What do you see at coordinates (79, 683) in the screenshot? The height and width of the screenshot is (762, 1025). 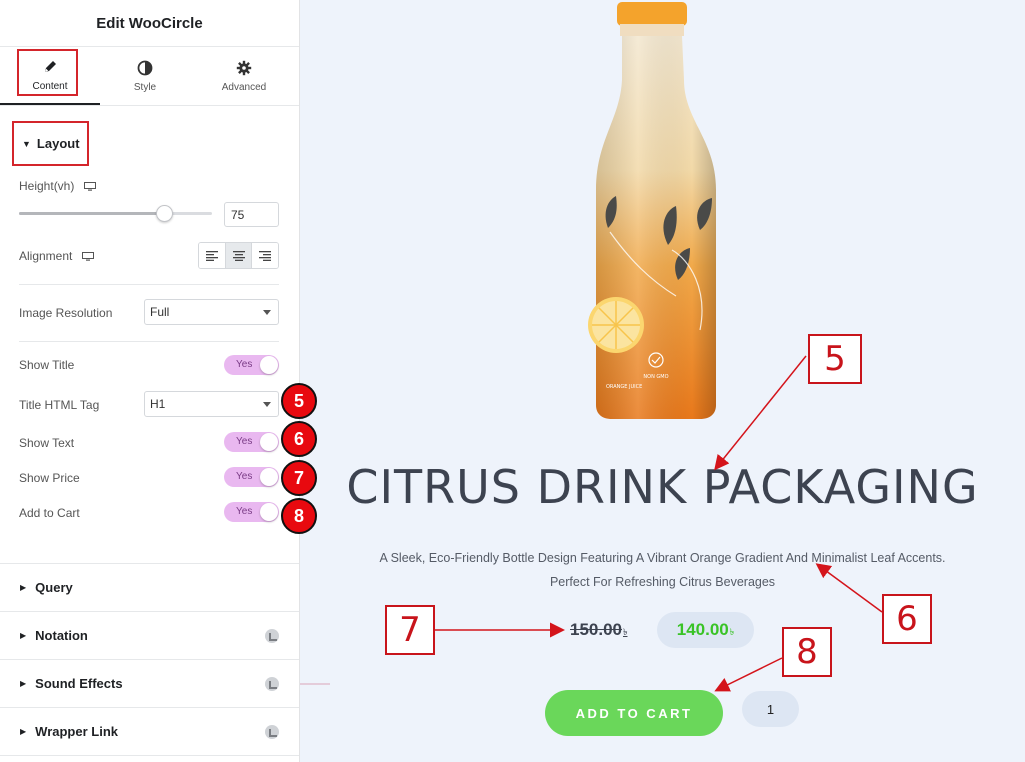 I see `section-sound-effects-label: Sound Effects` at bounding box center [79, 683].